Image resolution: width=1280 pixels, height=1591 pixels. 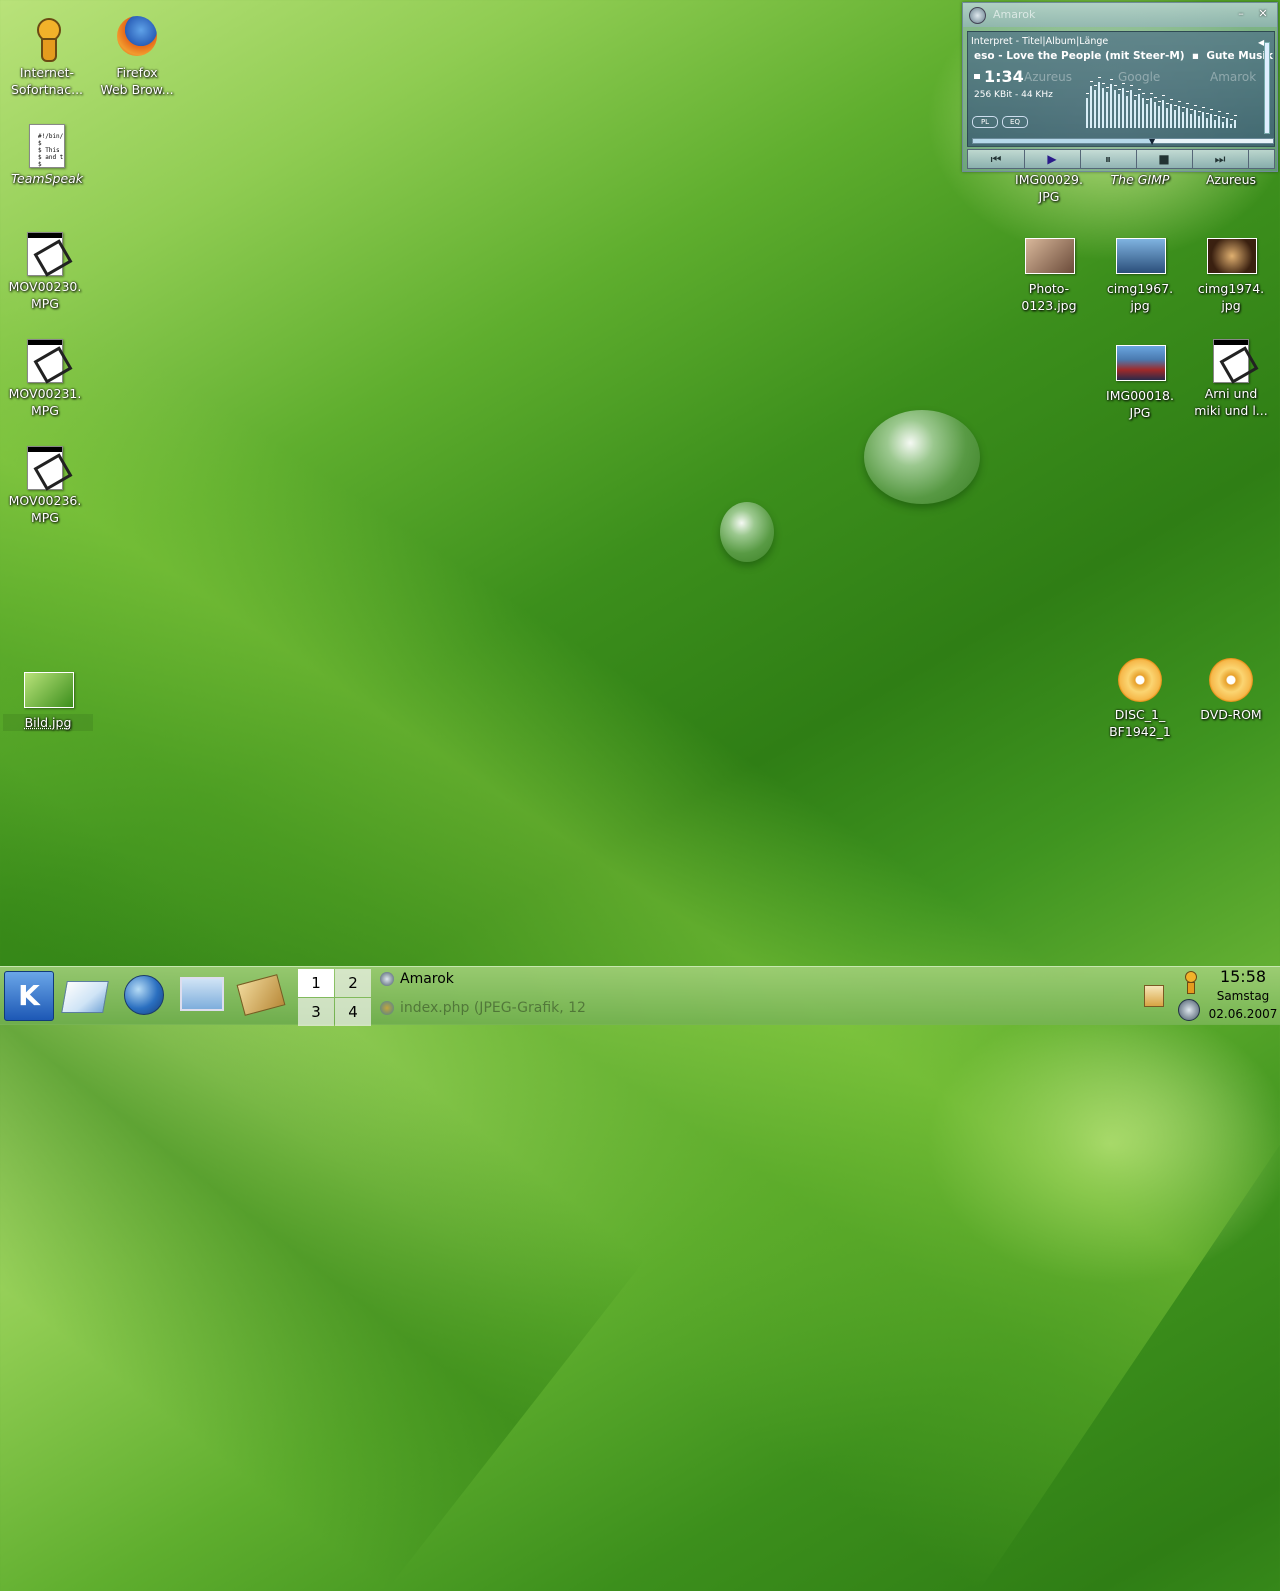 I want to click on icon-label: MOV00231. MPG, so click(x=45, y=402).